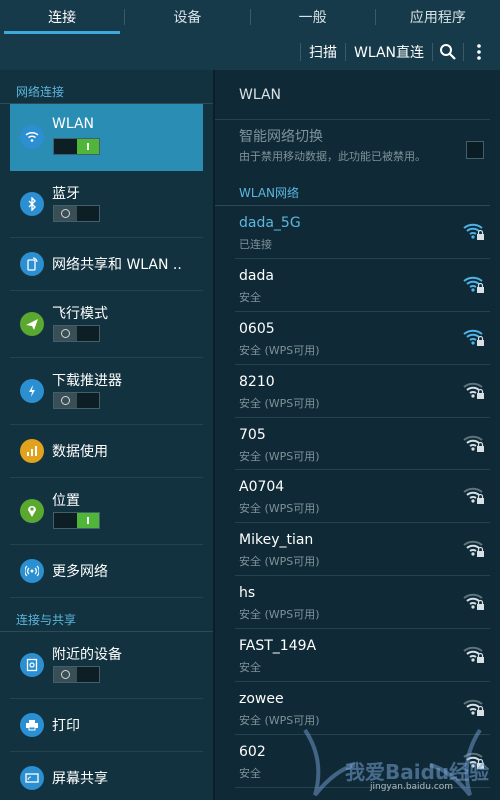  Describe the element at coordinates (106, 204) in the screenshot. I see `sidebar-item-bluetooth: 蓝牙` at that location.